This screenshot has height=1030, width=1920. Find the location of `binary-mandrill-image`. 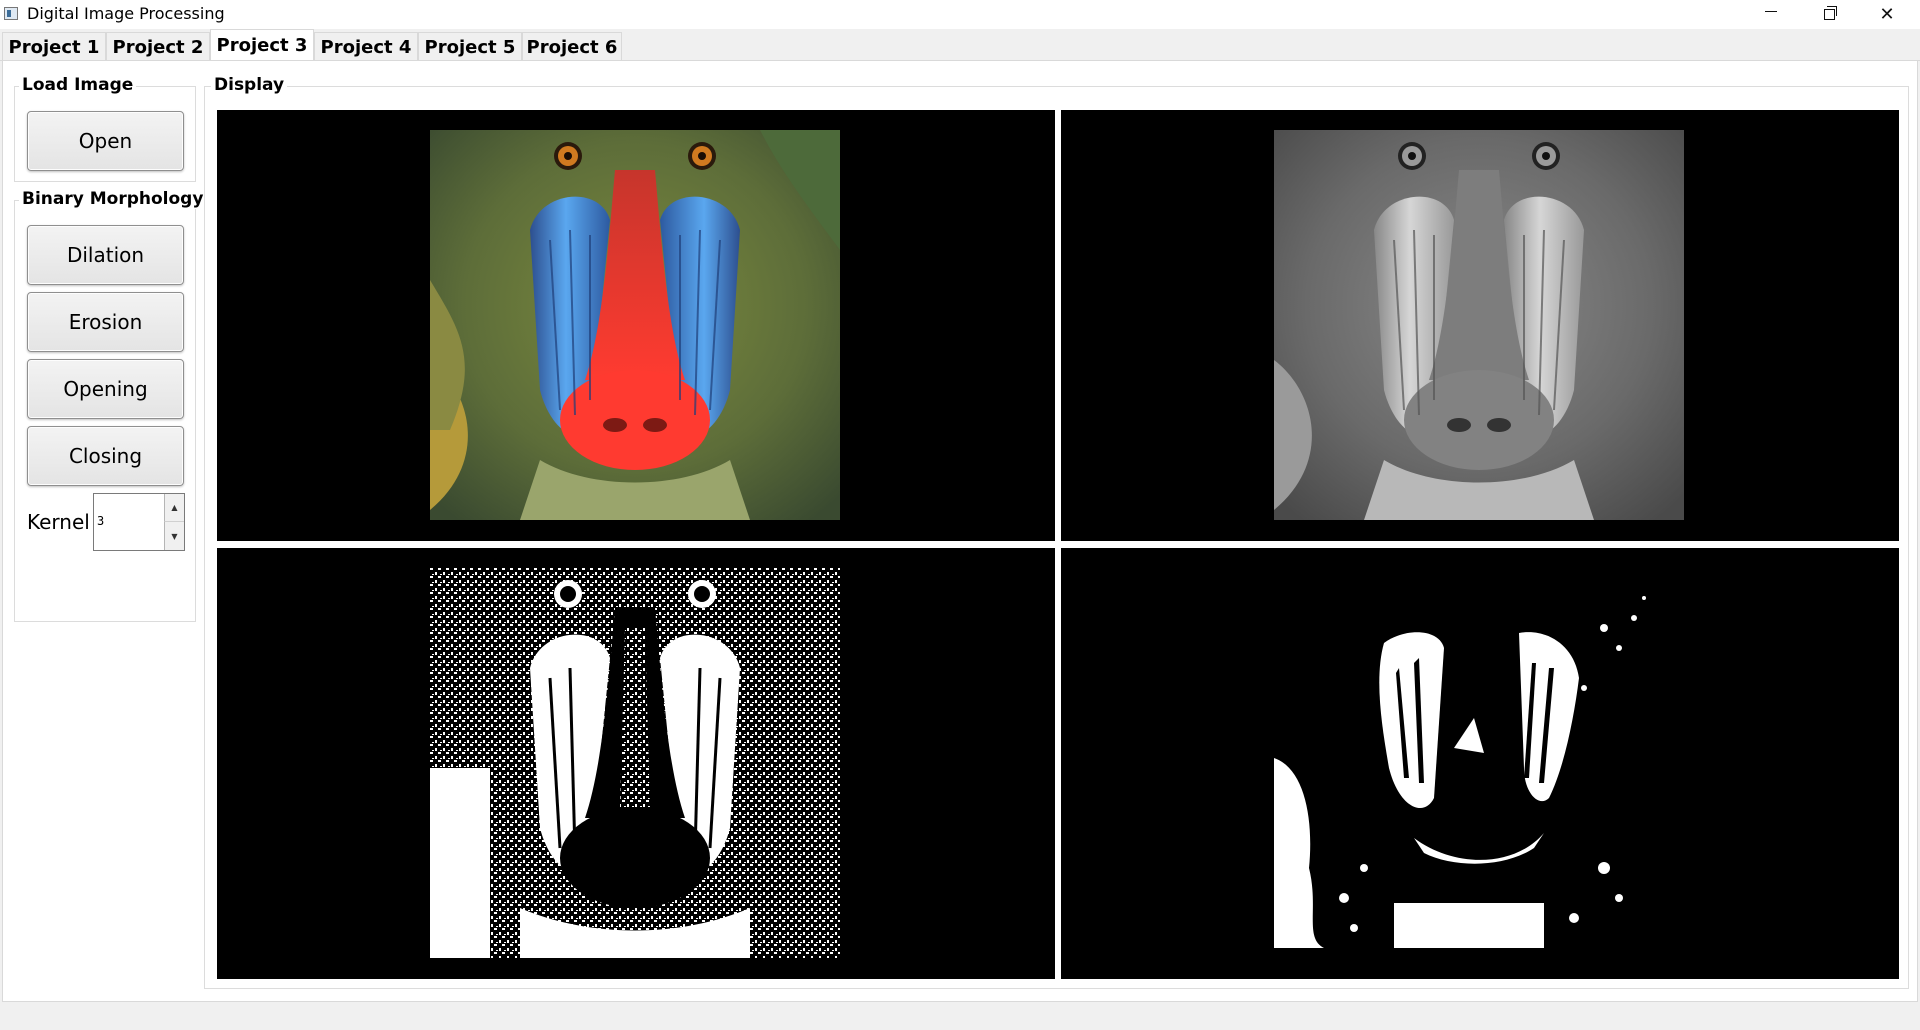

binary-mandrill-image is located at coordinates (635, 763).